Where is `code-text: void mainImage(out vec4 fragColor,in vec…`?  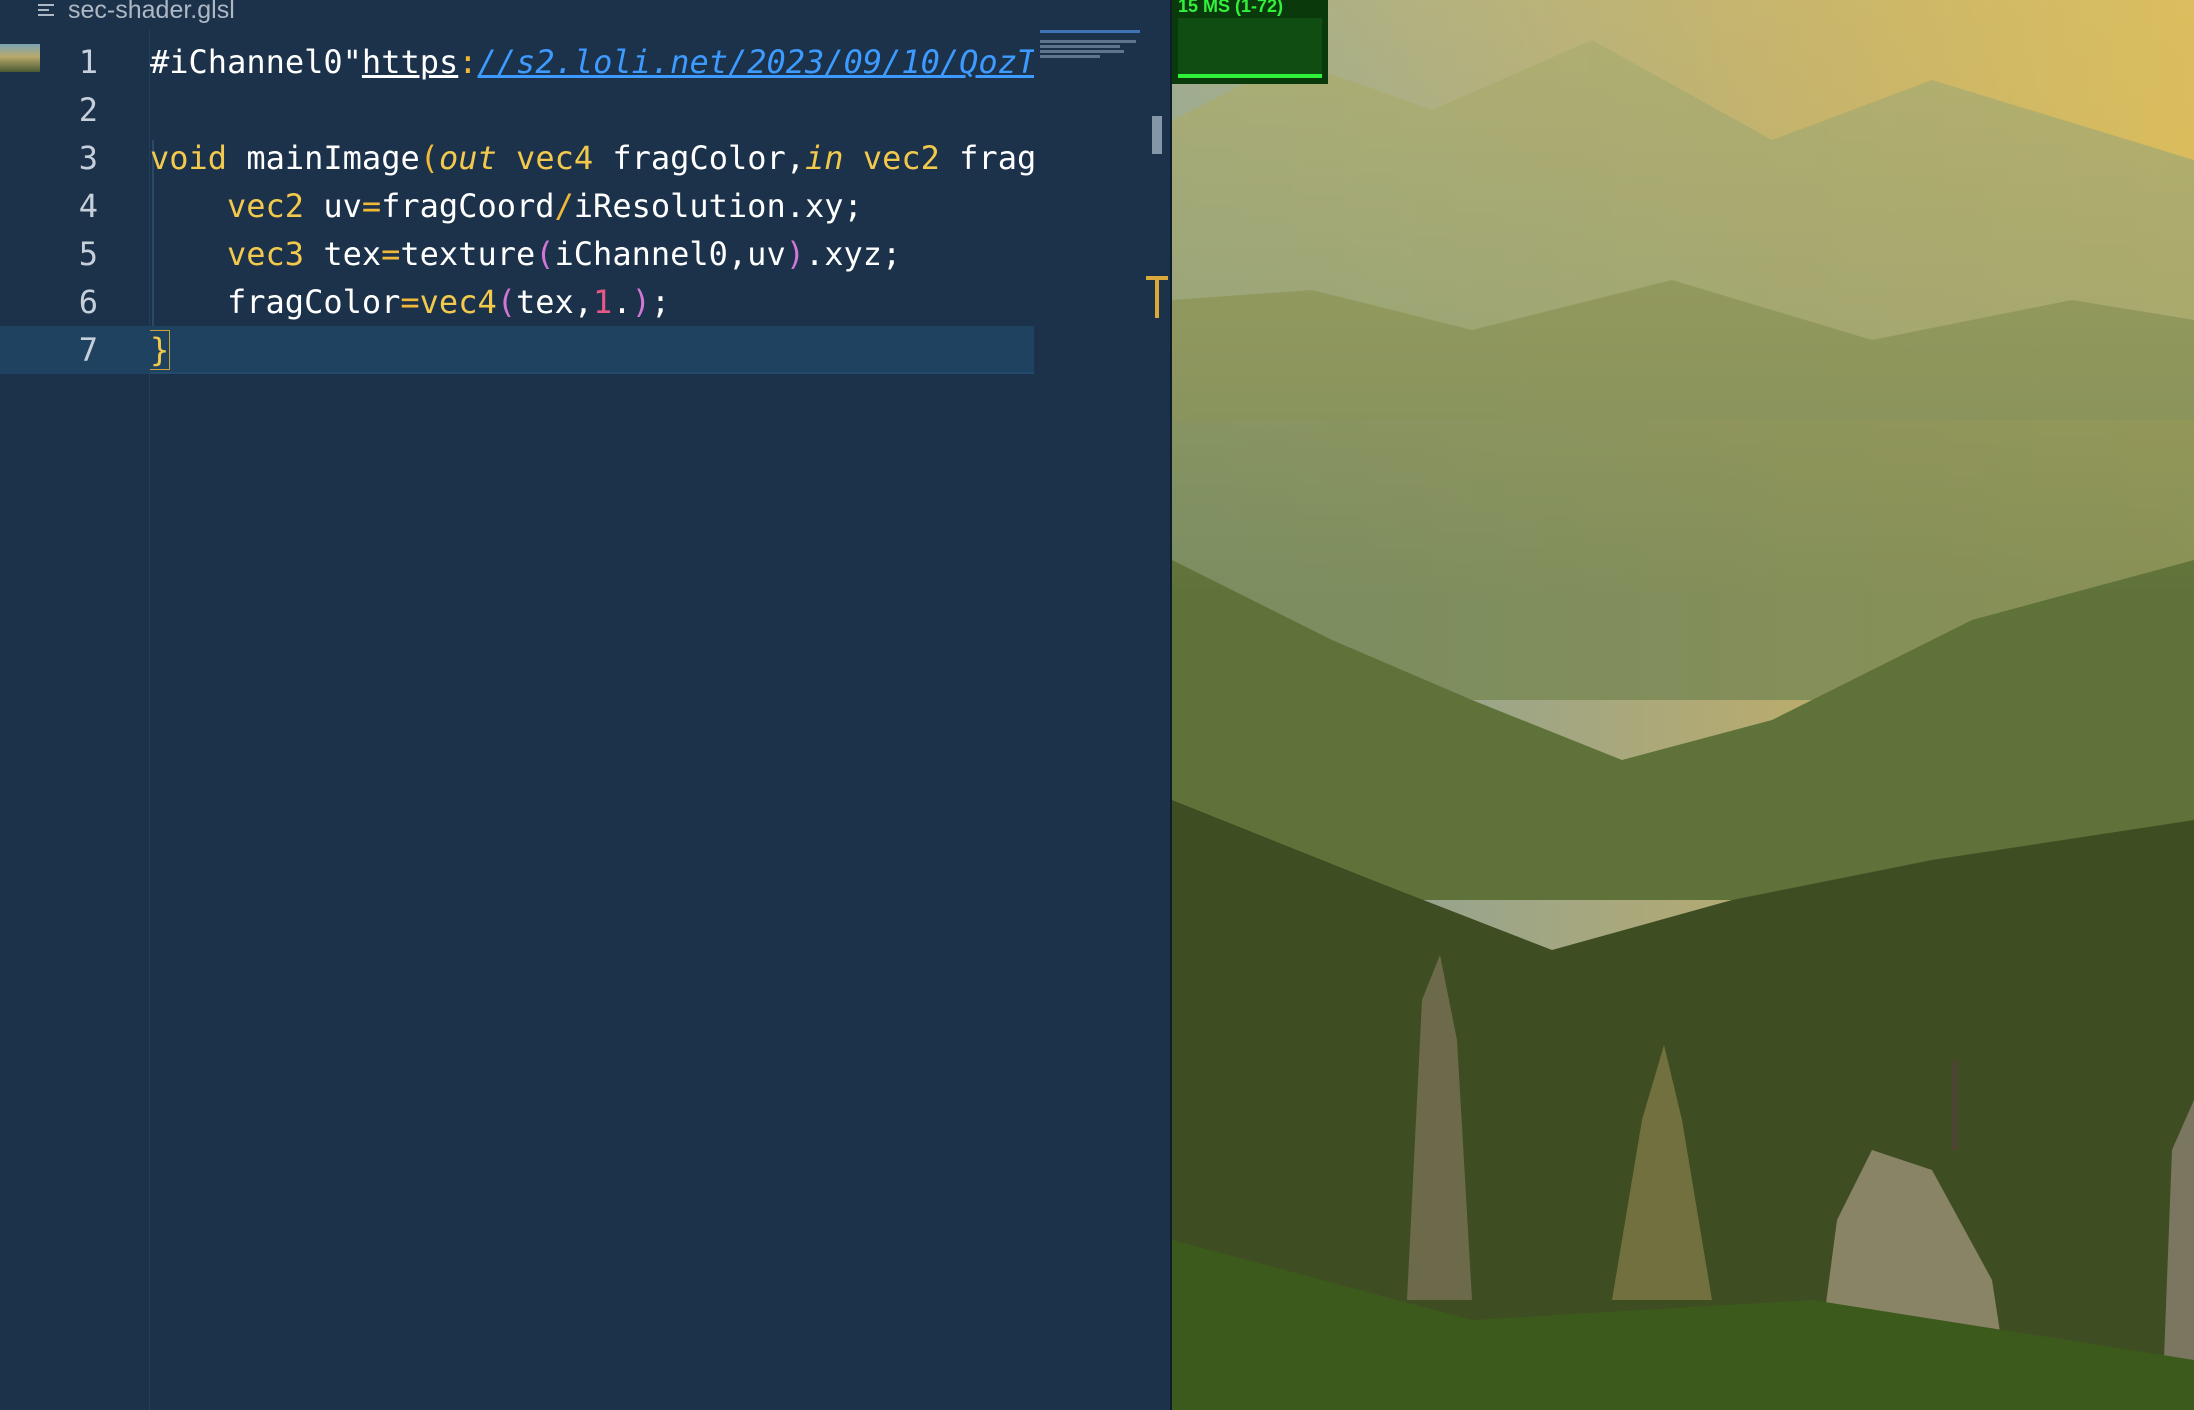
code-text: void mainImage(out vec4 fragColor,in vec… is located at coordinates (592, 158).